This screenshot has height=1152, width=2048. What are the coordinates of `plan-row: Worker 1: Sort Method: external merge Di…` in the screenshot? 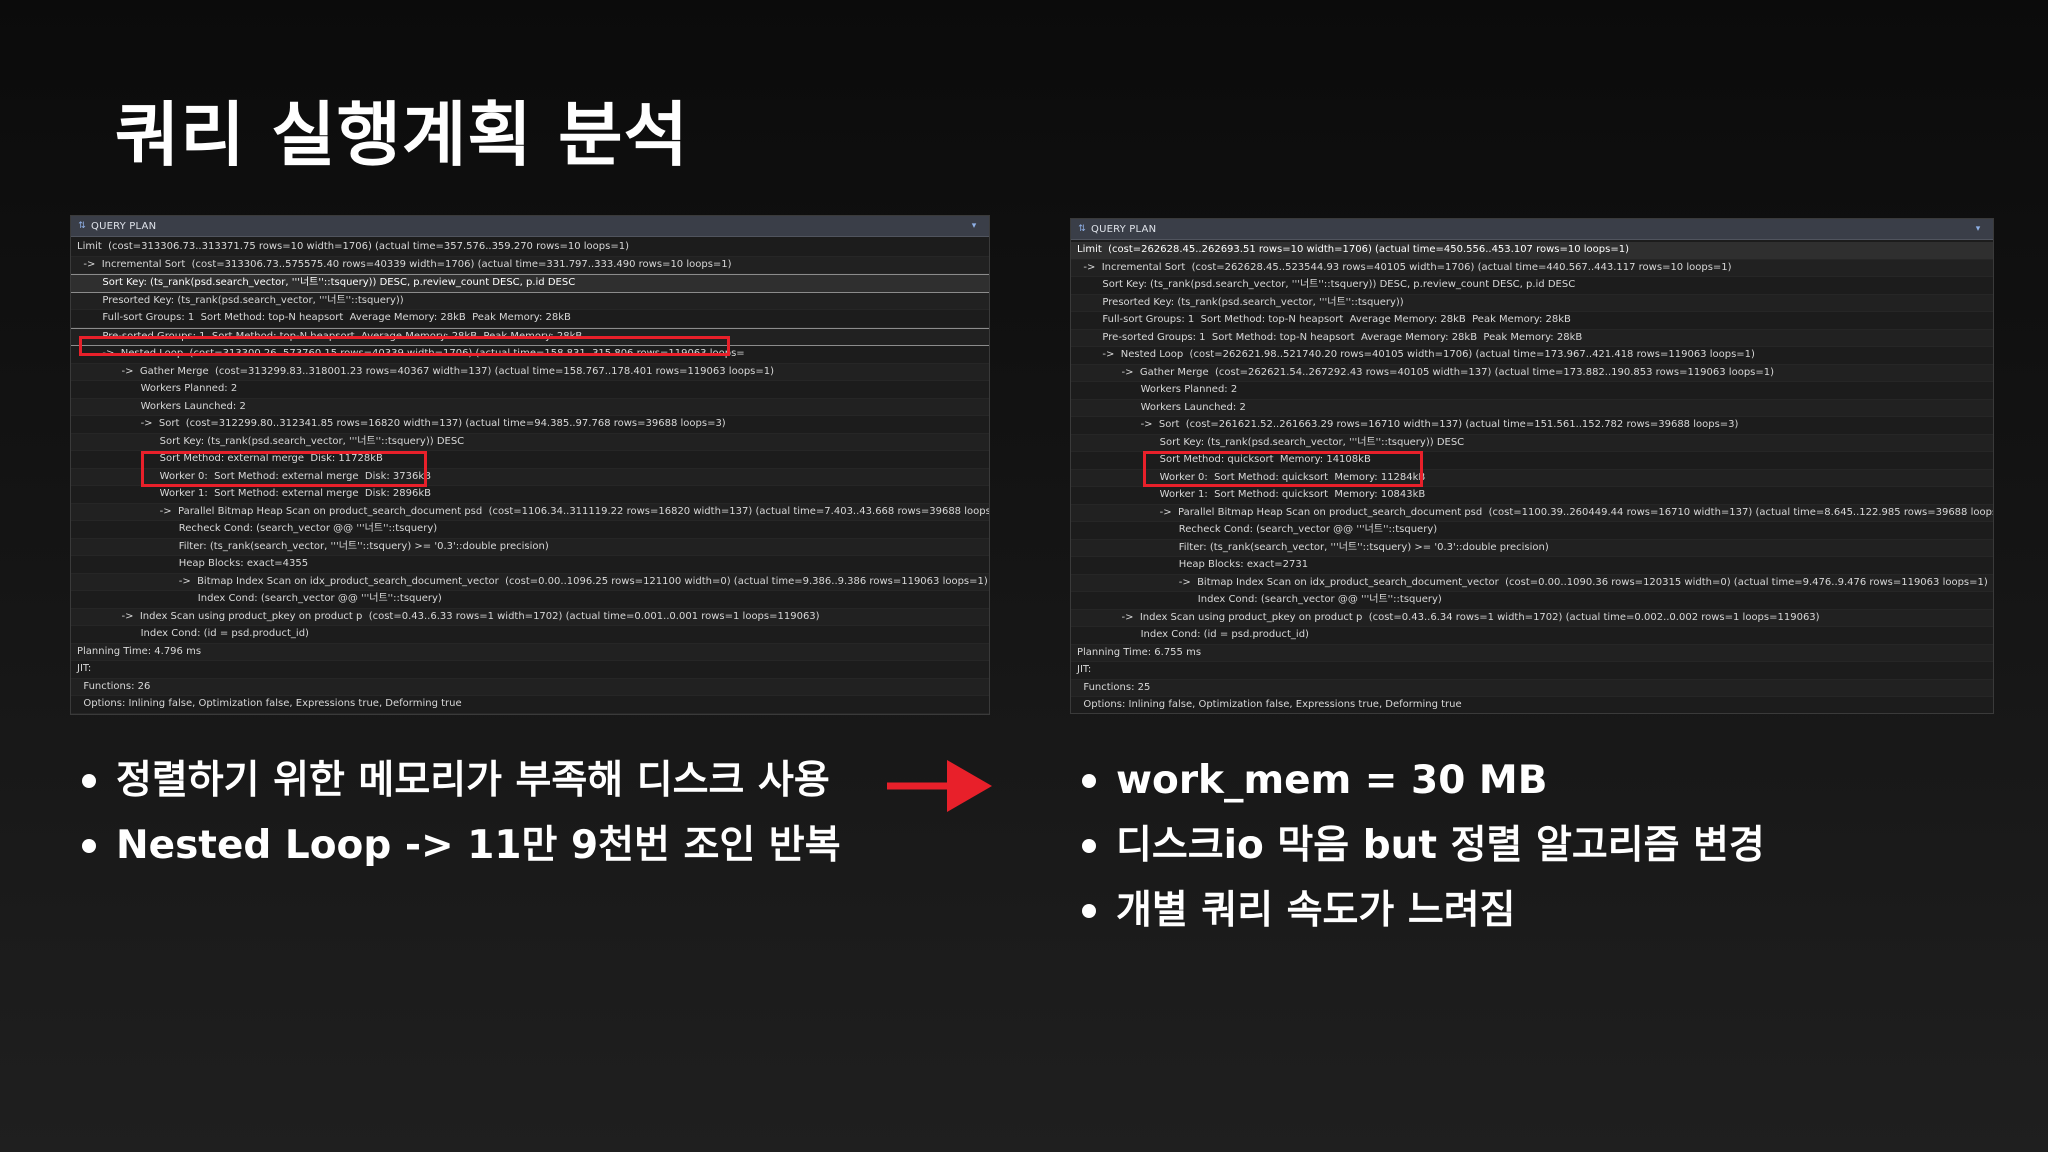 It's located at (530, 495).